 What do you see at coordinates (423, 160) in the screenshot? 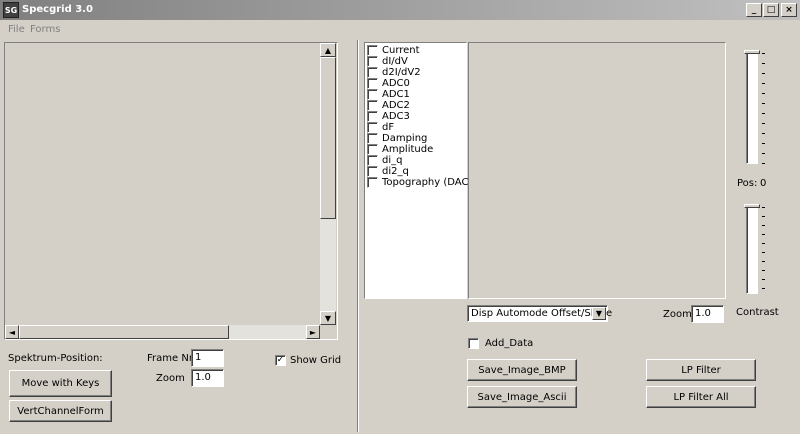
I see `channel-item: di_q` at bounding box center [423, 160].